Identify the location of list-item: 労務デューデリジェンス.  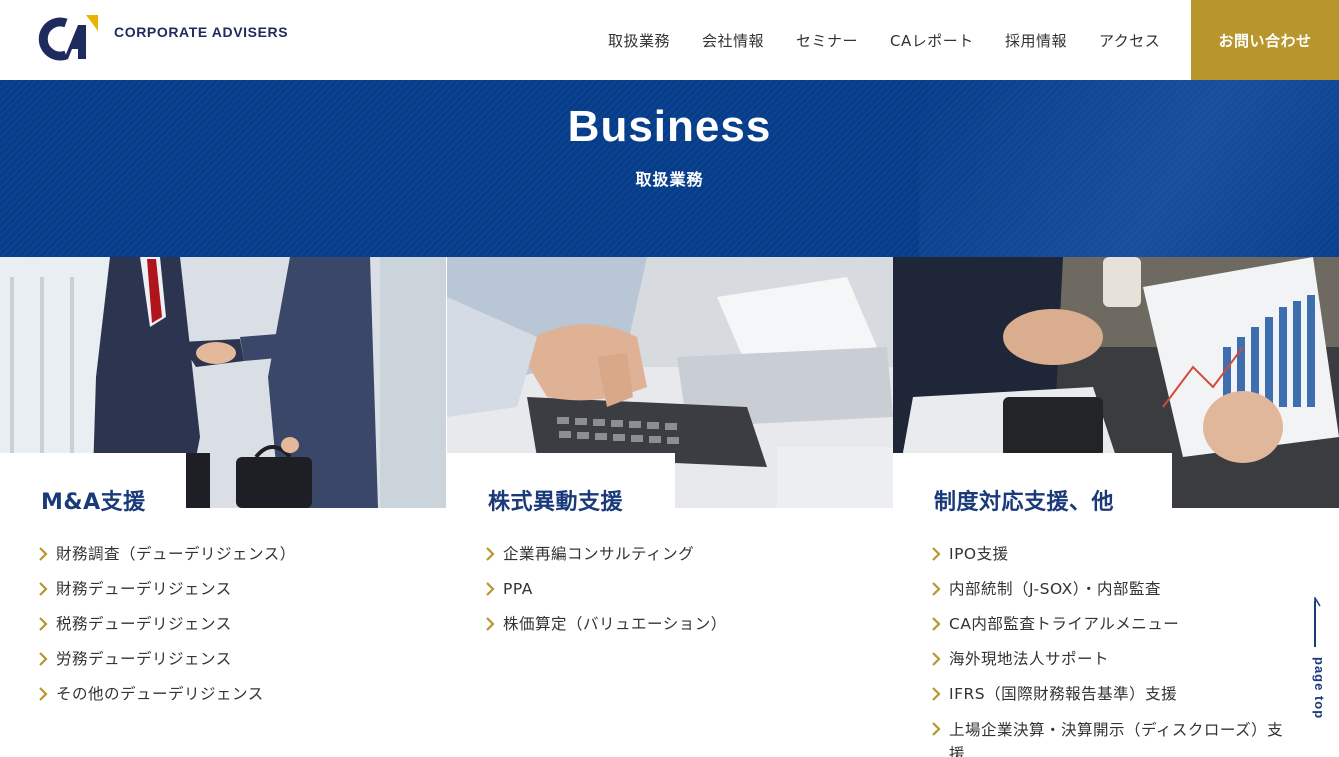
(167, 665).